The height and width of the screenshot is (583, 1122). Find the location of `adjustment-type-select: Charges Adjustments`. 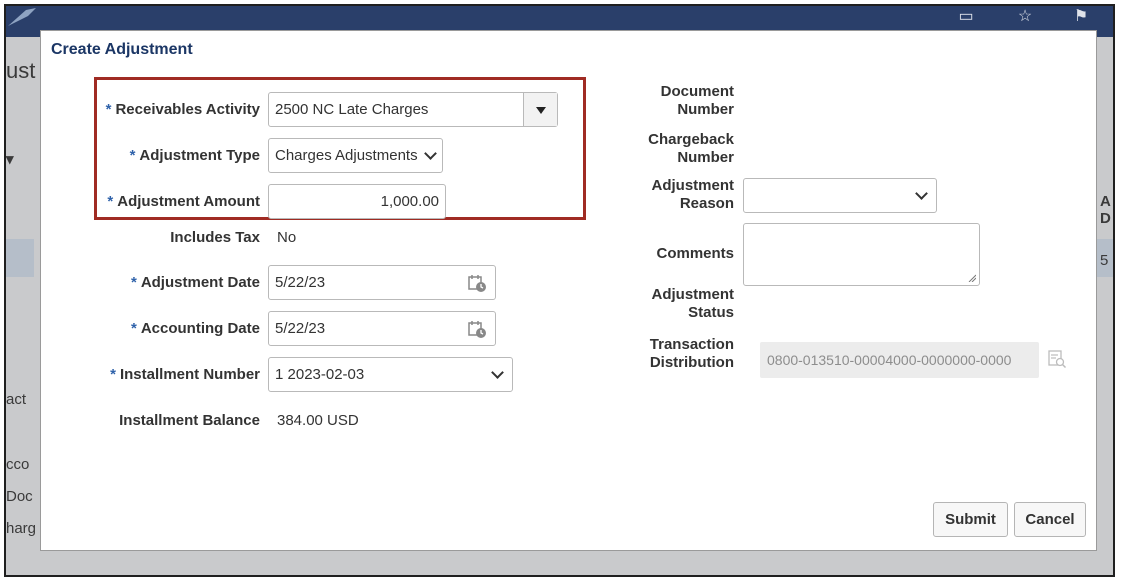

adjustment-type-select: Charges Adjustments is located at coordinates (355, 155).